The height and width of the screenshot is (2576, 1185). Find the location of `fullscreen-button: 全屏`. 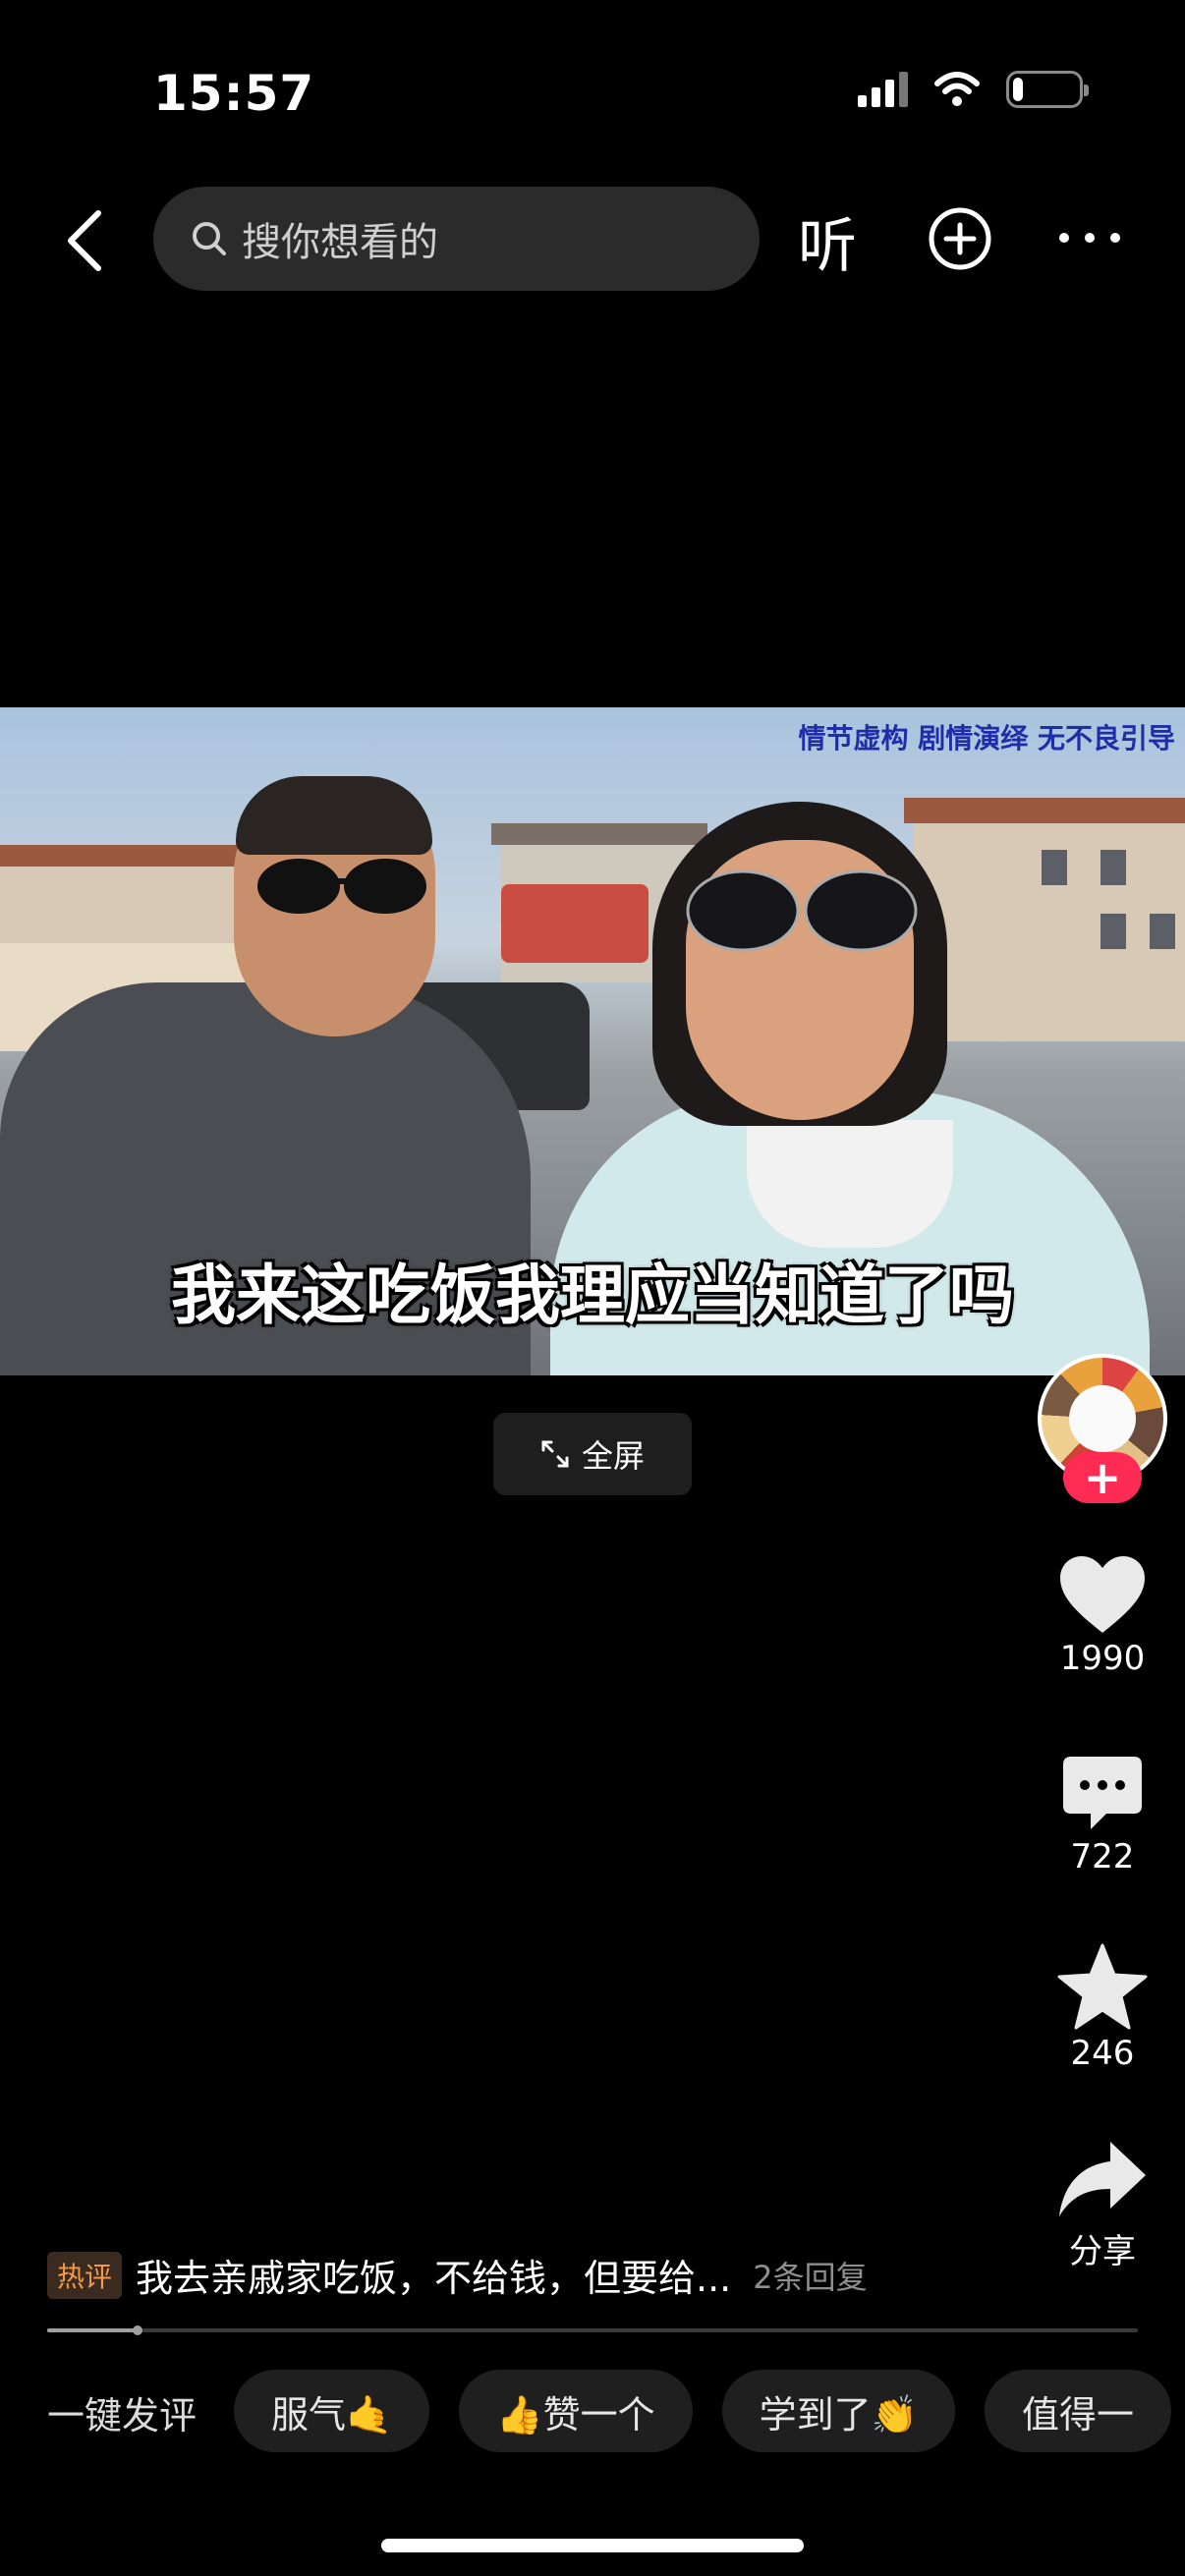

fullscreen-button: 全屏 is located at coordinates (592, 1454).